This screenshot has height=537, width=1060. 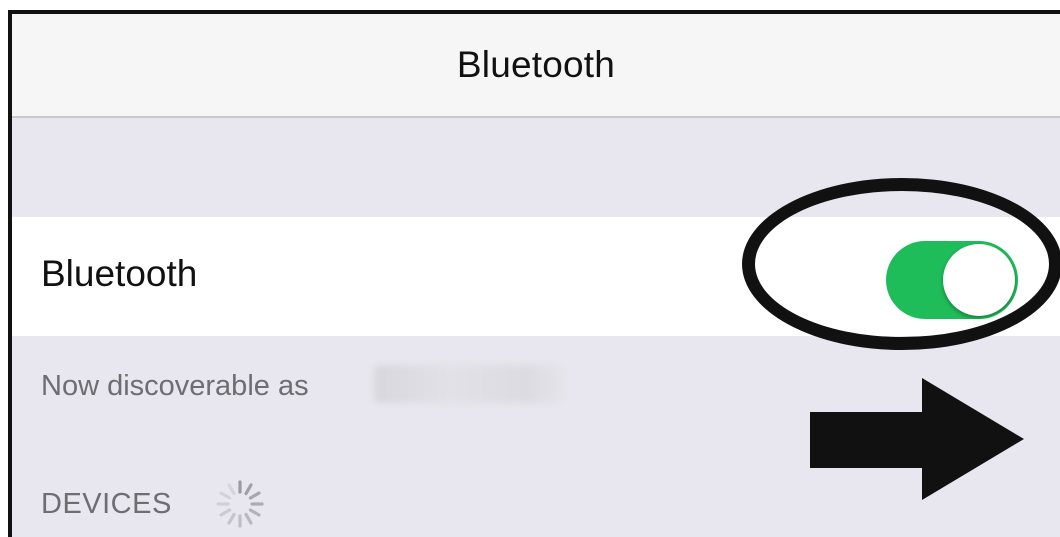 What do you see at coordinates (469, 384) in the screenshot?
I see `redacted-device-name` at bounding box center [469, 384].